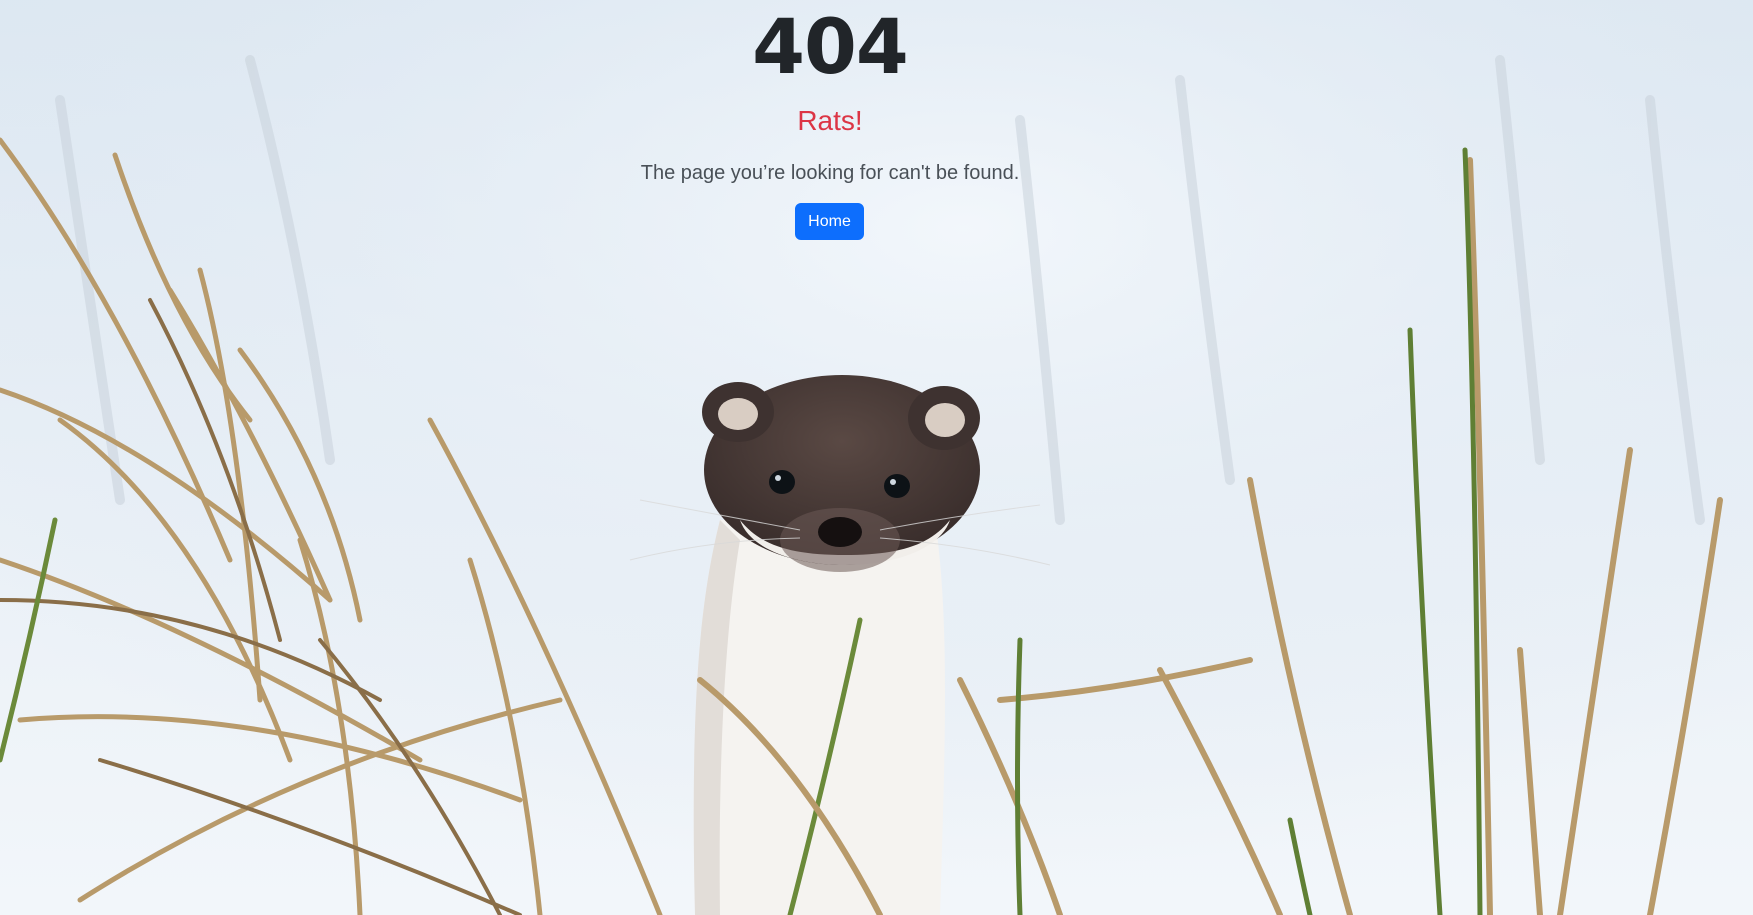 The width and height of the screenshot is (1753, 915). What do you see at coordinates (830, 120) in the screenshot?
I see `error-title: Rats!` at bounding box center [830, 120].